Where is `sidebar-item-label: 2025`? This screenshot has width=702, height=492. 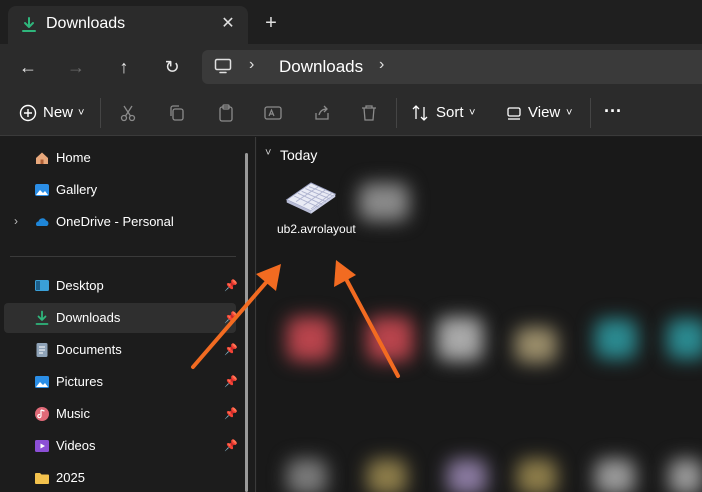
sidebar-item-label: 2025 is located at coordinates (70, 477).